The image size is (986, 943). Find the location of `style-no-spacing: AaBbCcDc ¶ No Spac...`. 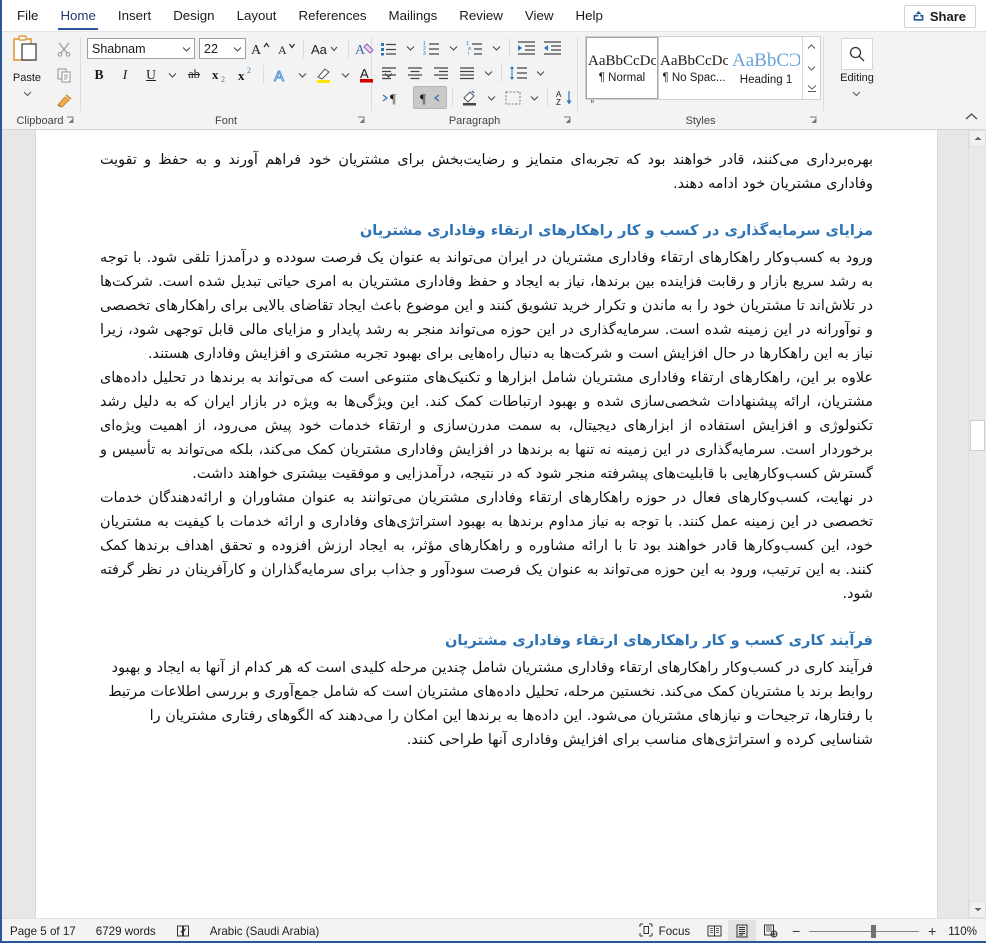

style-no-spacing: AaBbCcDc ¶ No Spac... is located at coordinates (694, 68).